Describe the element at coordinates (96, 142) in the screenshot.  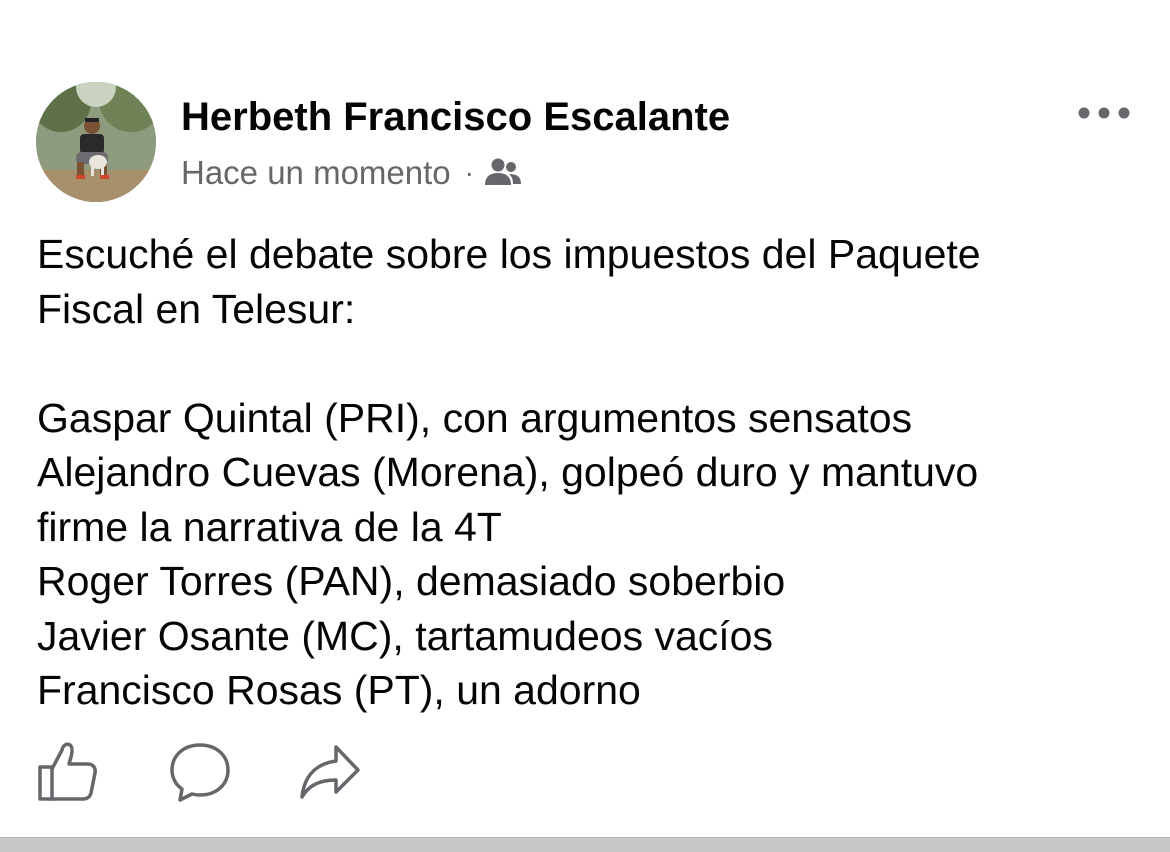
I see `avatar` at that location.